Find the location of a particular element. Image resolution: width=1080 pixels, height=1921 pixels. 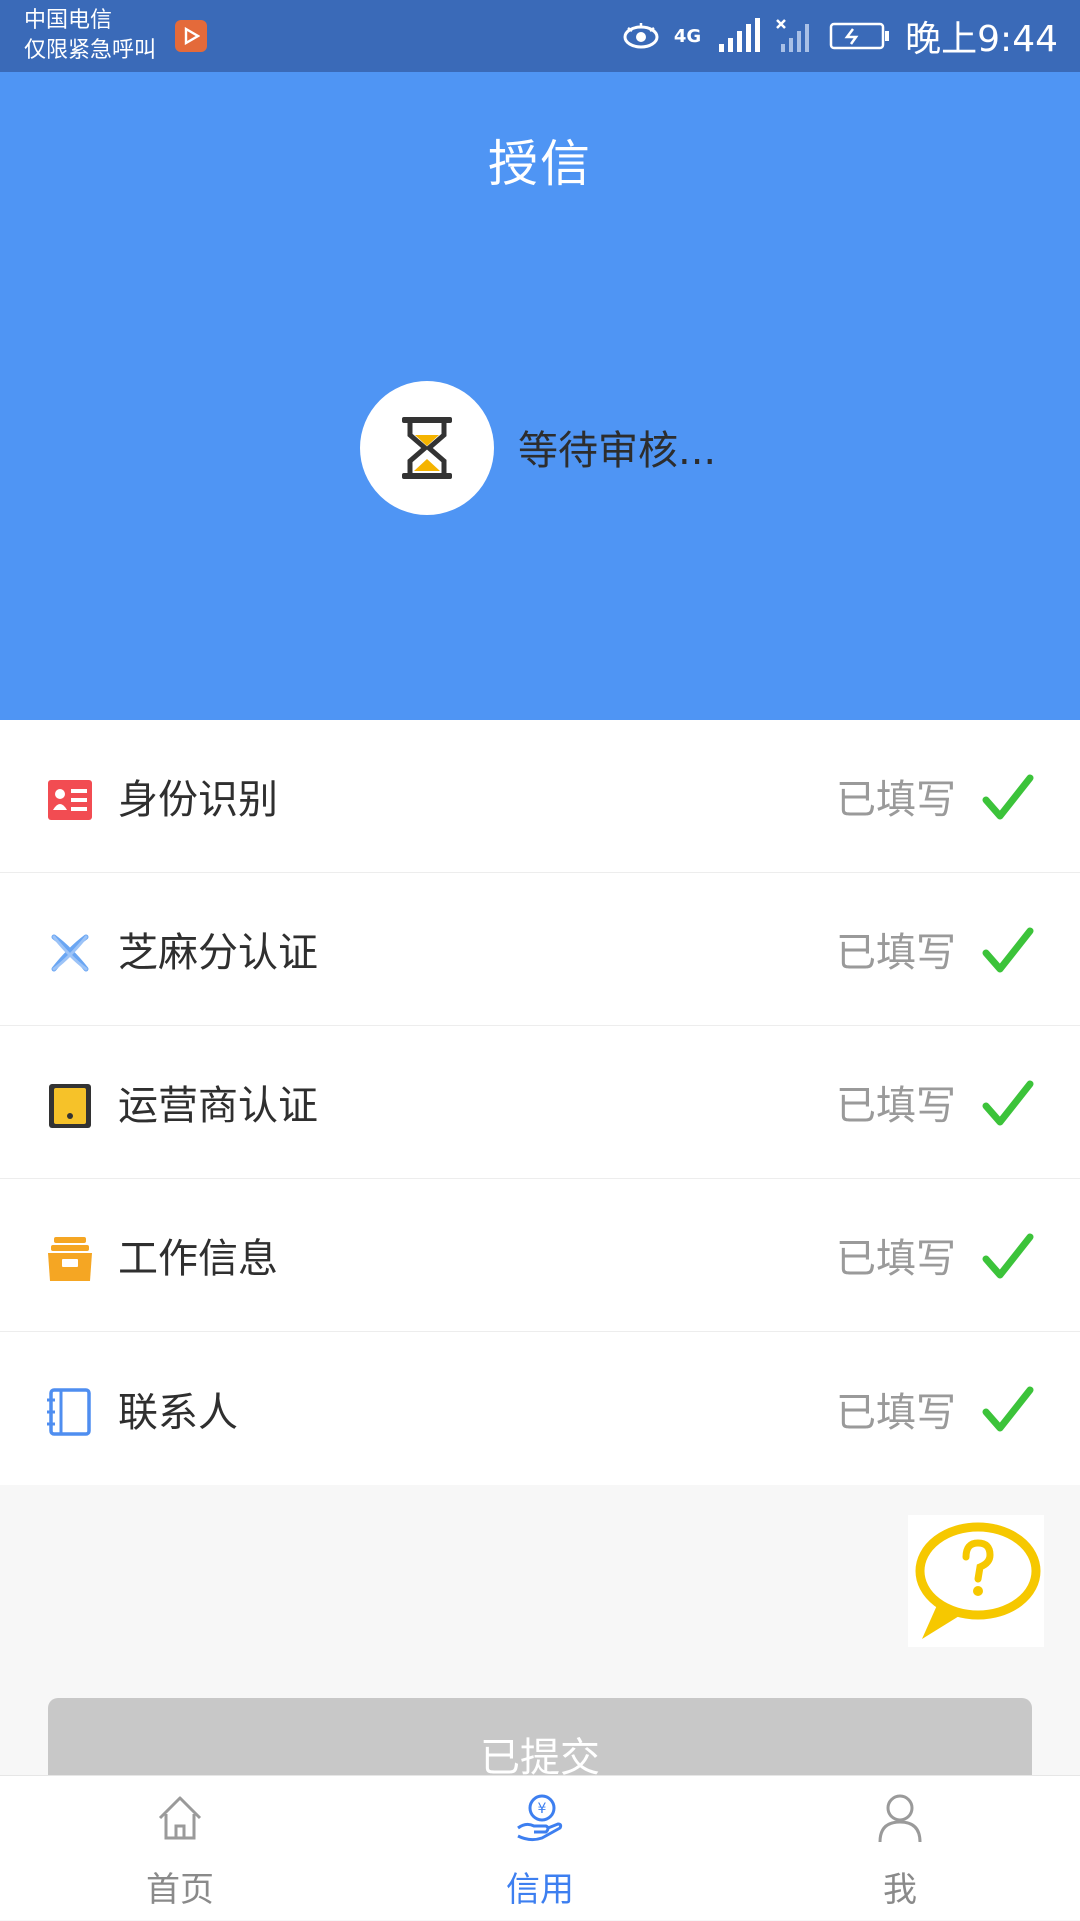

list-item-label: 芝麻分认证 is located at coordinates (218, 953).